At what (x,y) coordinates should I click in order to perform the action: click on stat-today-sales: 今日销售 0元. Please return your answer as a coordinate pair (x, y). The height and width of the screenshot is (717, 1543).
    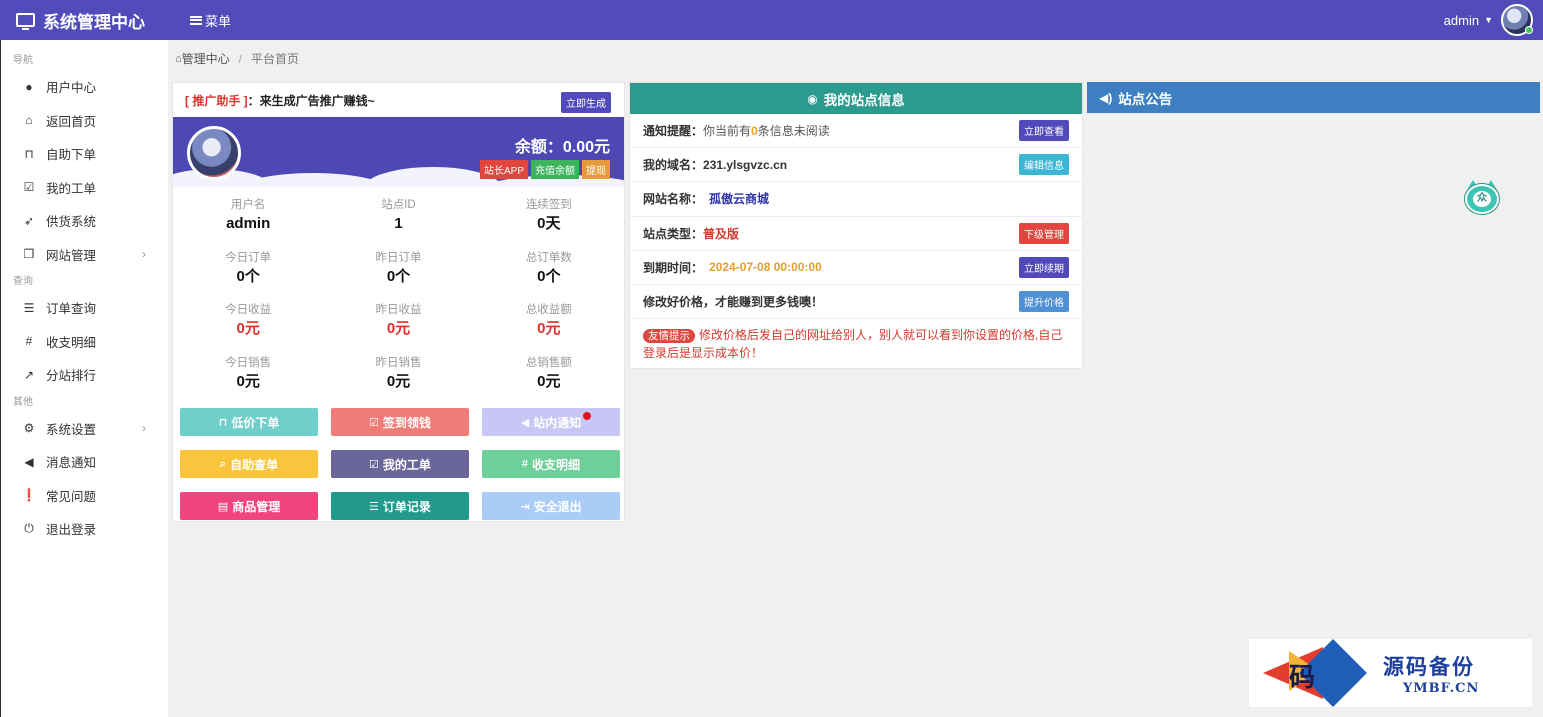
    Looking at the image, I should click on (248, 373).